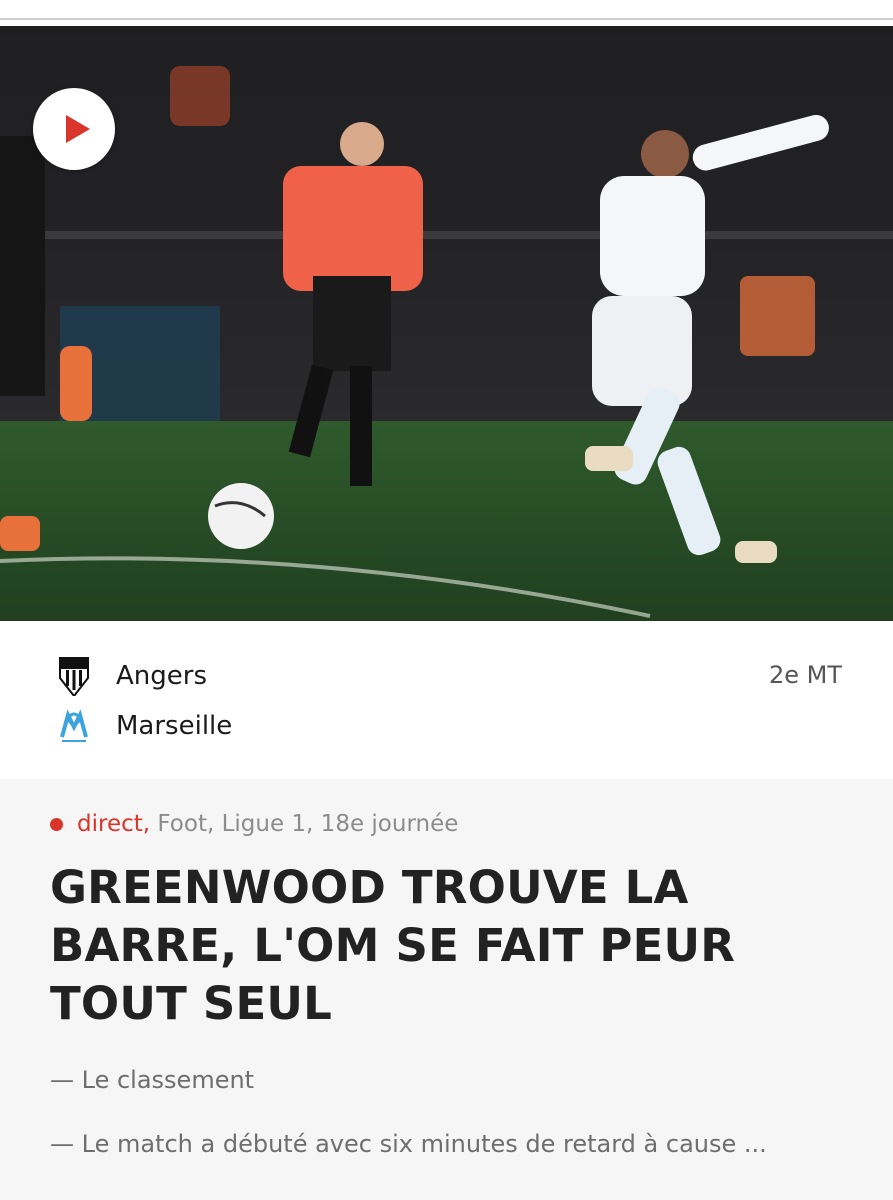 This screenshot has width=893, height=1200. I want to click on angers-crest-icon, so click(74, 676).